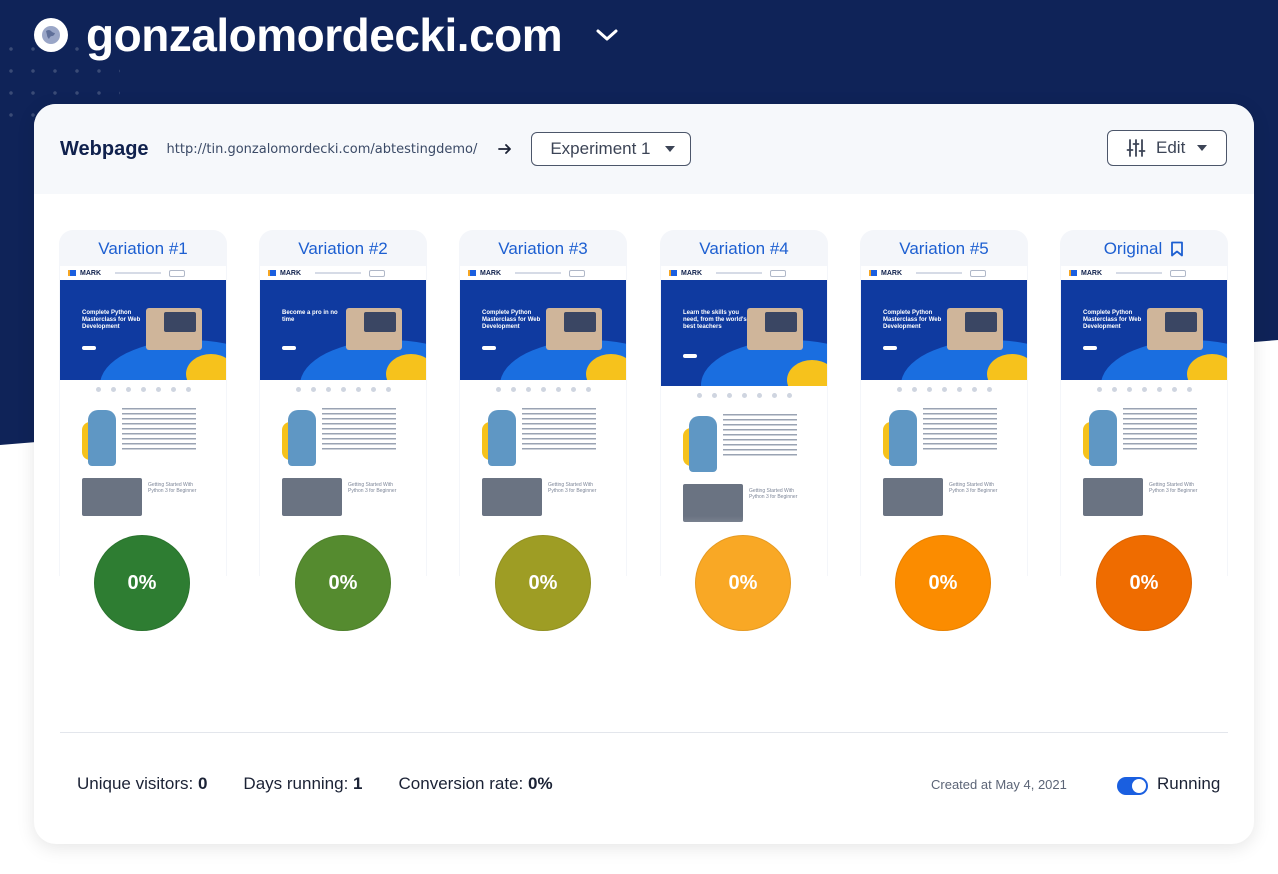 This screenshot has width=1278, height=874. I want to click on edit-button: Edit, so click(1167, 148).